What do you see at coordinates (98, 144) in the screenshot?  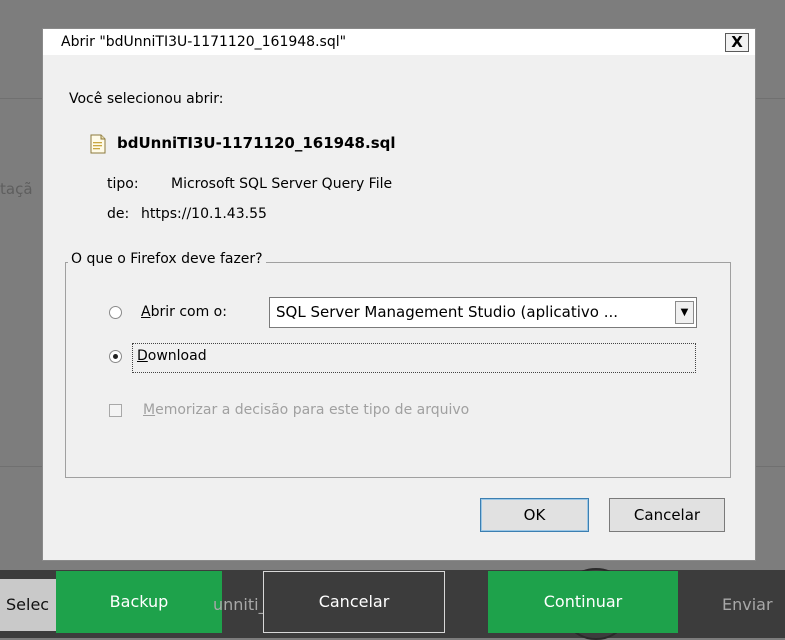 I see `file-icon` at bounding box center [98, 144].